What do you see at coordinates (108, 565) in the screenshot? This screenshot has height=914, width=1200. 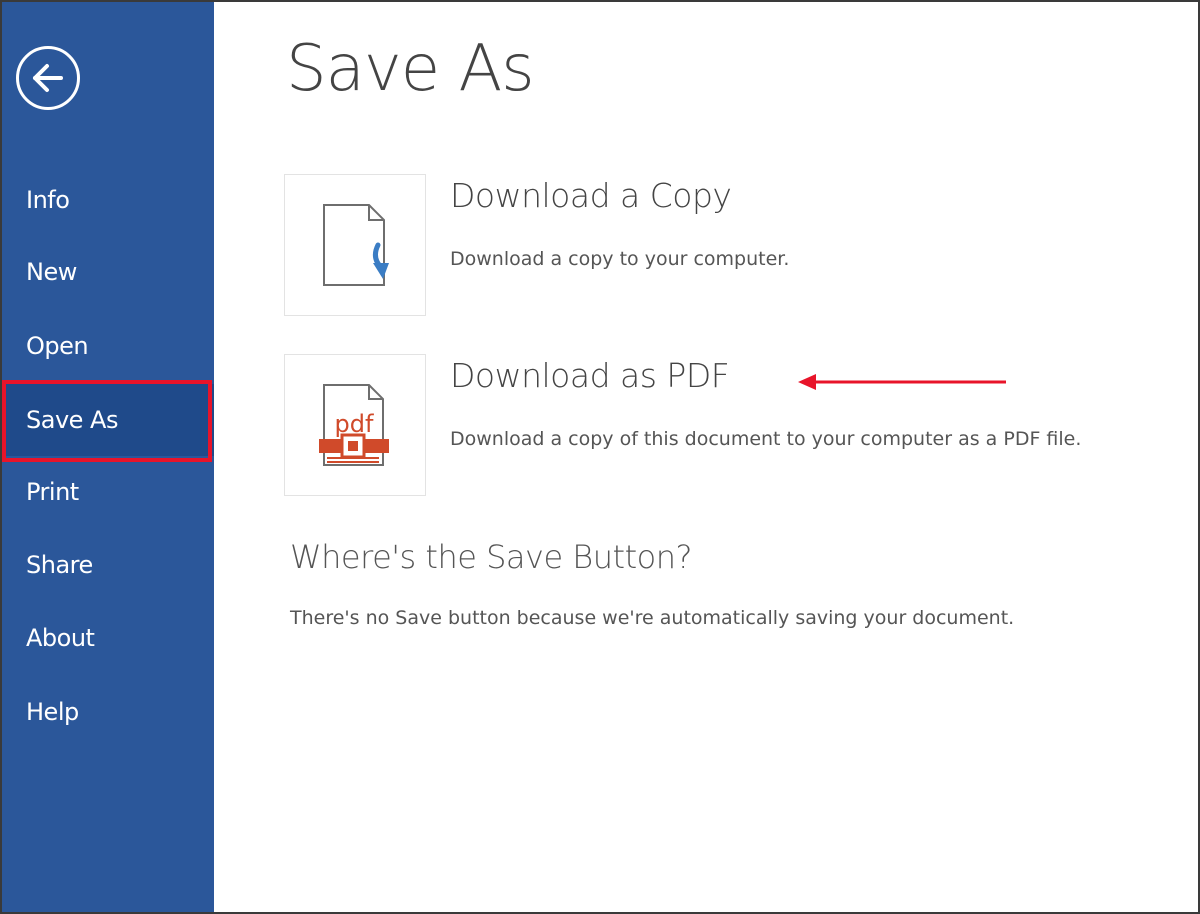 I see `sidebar-item-share: Share` at bounding box center [108, 565].